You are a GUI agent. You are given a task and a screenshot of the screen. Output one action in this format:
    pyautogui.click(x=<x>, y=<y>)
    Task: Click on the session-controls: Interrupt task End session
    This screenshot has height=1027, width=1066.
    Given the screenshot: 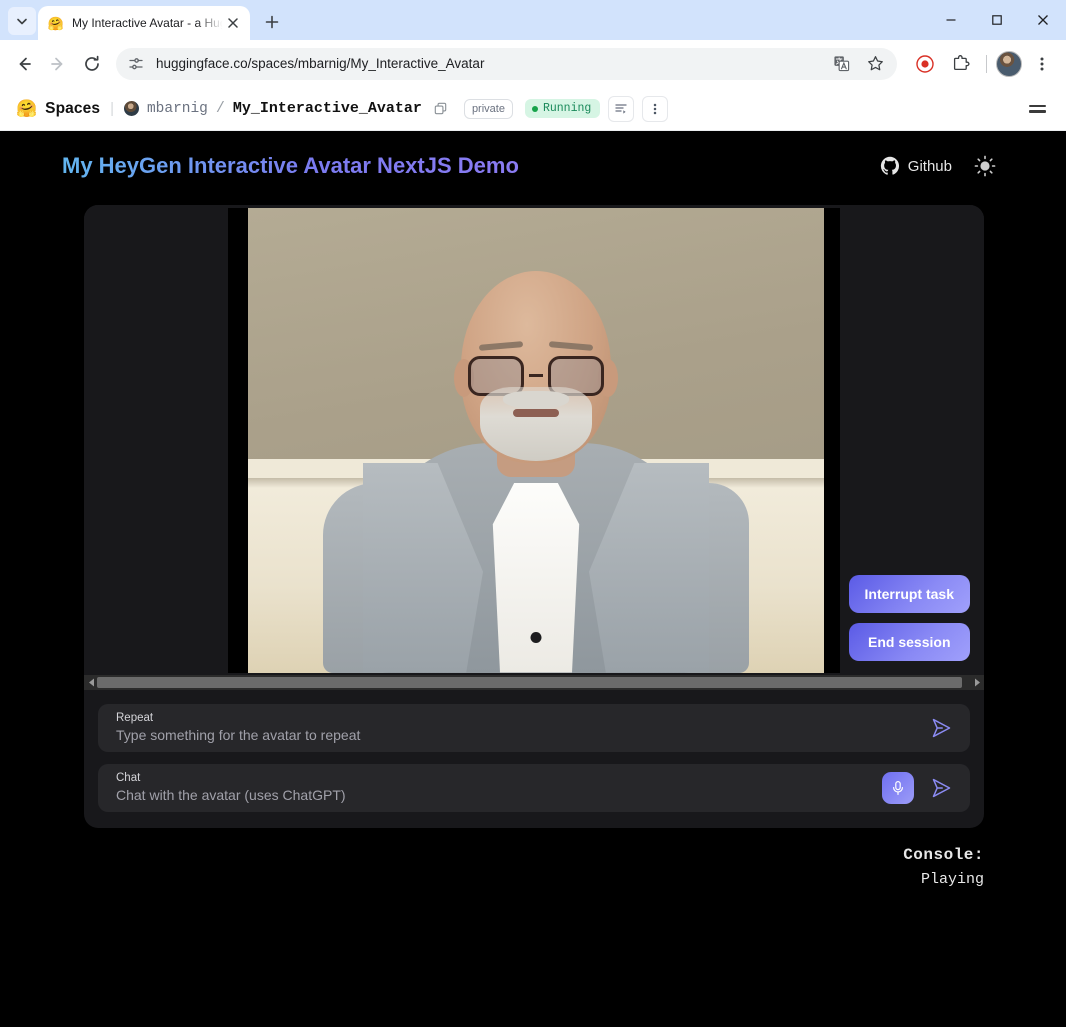 What is the action you would take?
    pyautogui.click(x=909, y=618)
    